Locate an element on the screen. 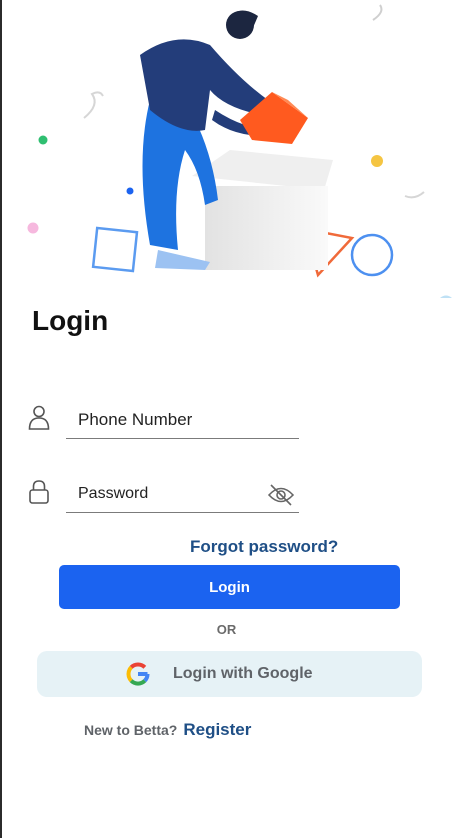 The image size is (453, 838). phone-field is located at coordinates (182, 421).